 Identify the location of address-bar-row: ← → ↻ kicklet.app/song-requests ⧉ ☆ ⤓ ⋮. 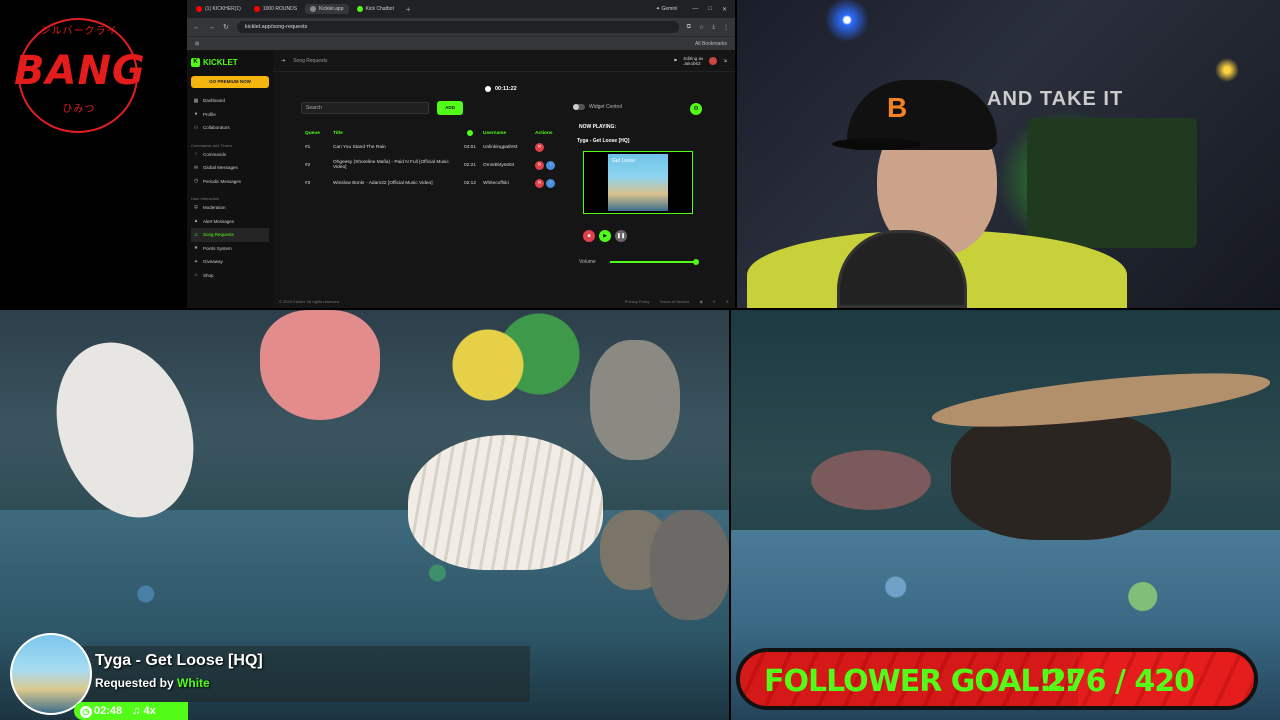
(461, 27).